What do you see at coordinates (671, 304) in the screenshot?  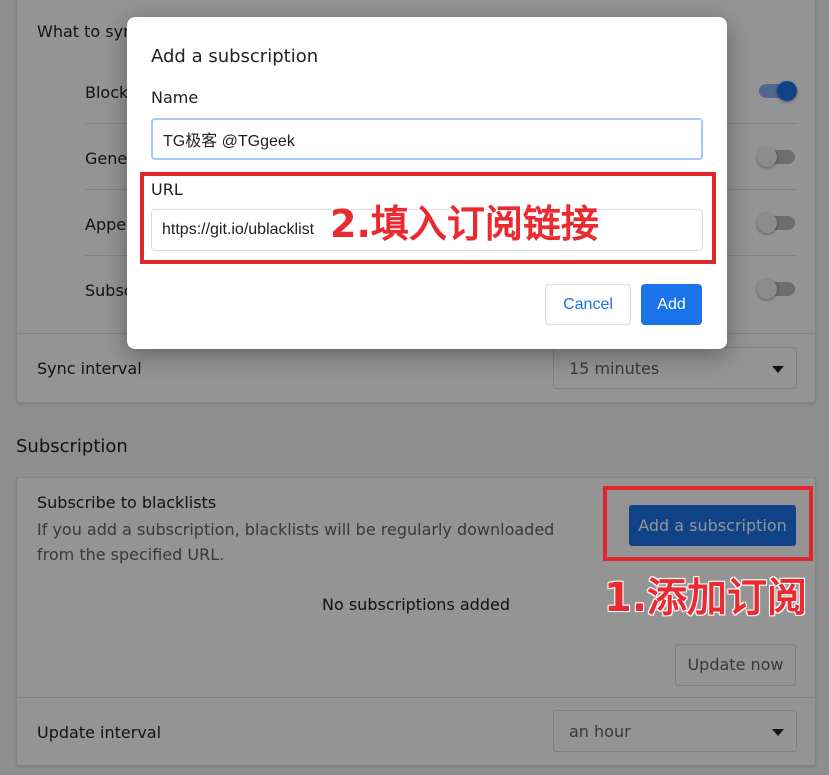 I see `add-button: Add` at bounding box center [671, 304].